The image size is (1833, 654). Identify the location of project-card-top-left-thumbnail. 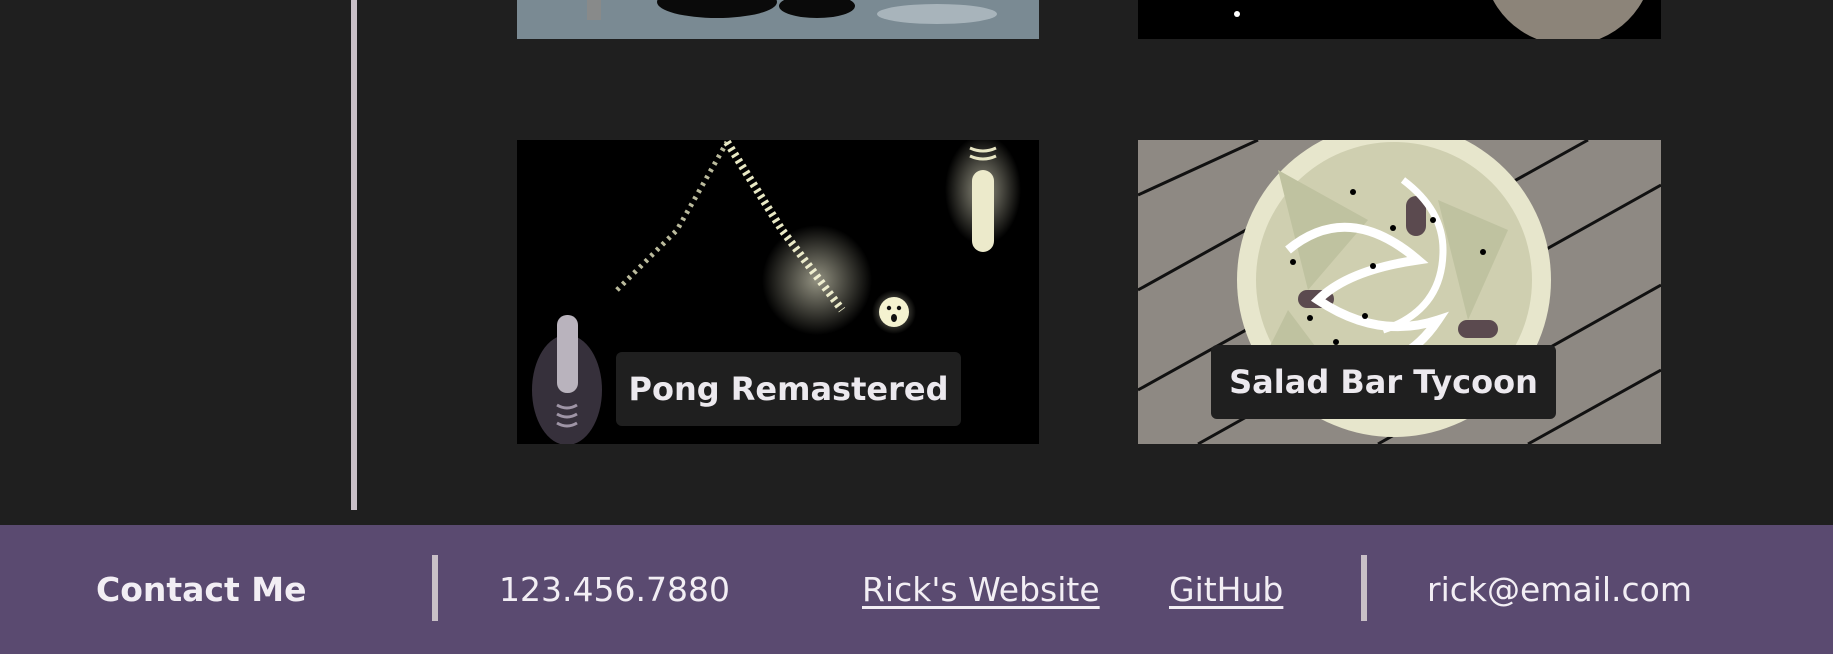
(778, 19).